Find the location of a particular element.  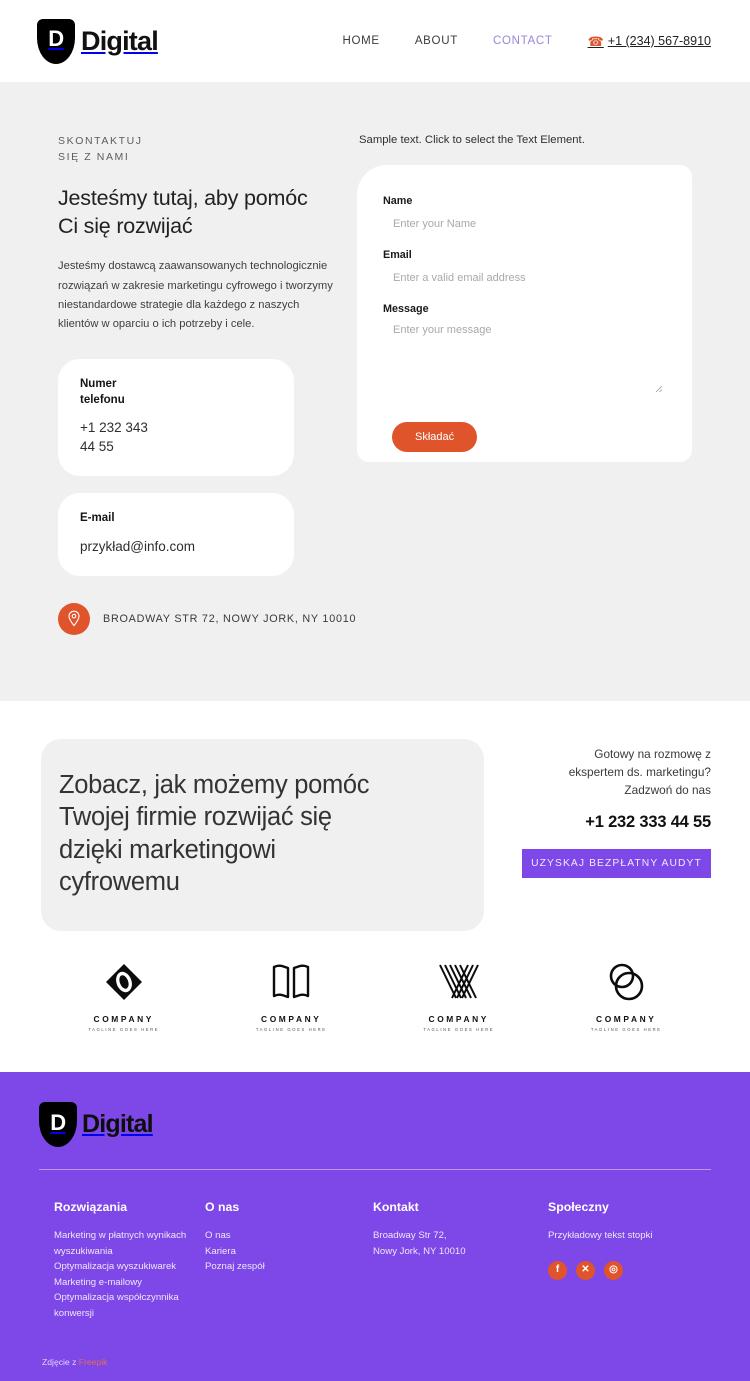

free-audit-button: UZYSKAJ BEZPŁATNY AUDYT is located at coordinates (616, 864).